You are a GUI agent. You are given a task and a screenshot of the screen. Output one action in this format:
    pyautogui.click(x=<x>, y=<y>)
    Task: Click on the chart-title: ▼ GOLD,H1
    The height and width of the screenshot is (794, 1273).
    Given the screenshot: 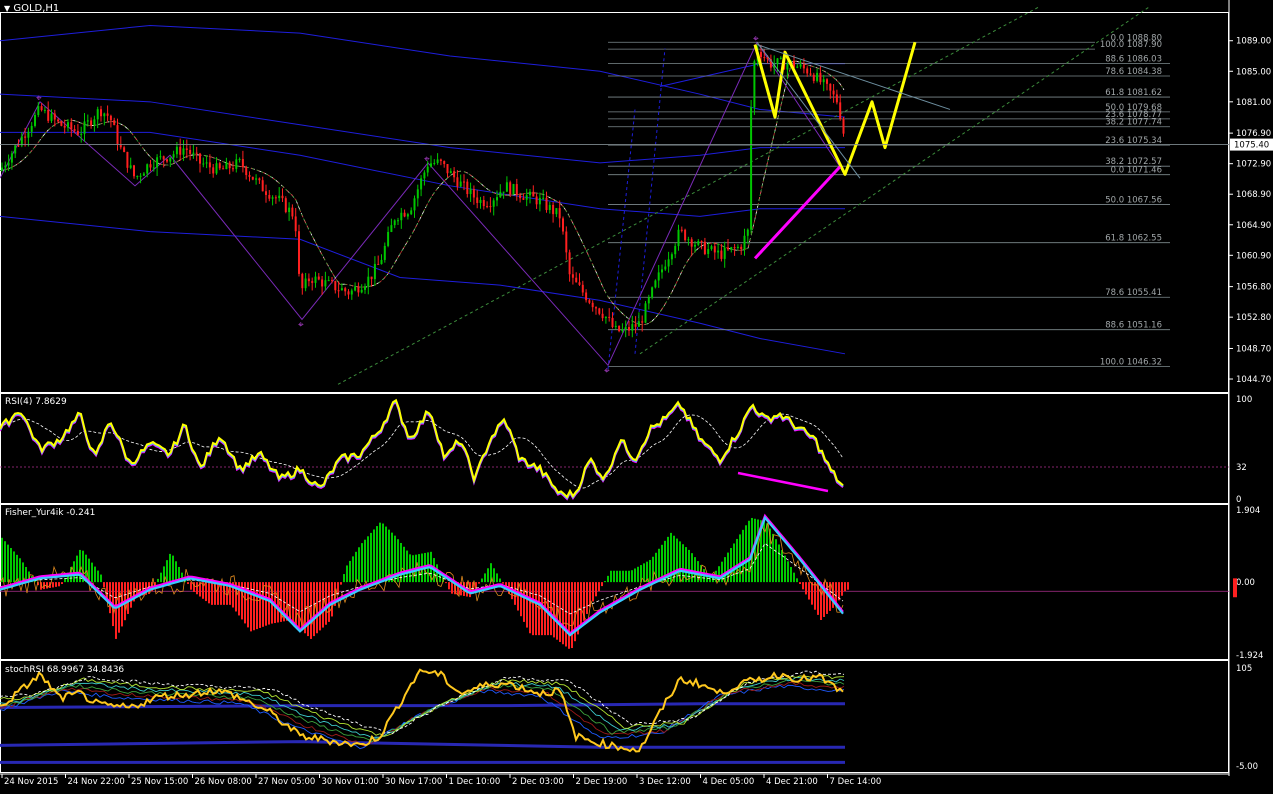 What is the action you would take?
    pyautogui.click(x=31, y=8)
    